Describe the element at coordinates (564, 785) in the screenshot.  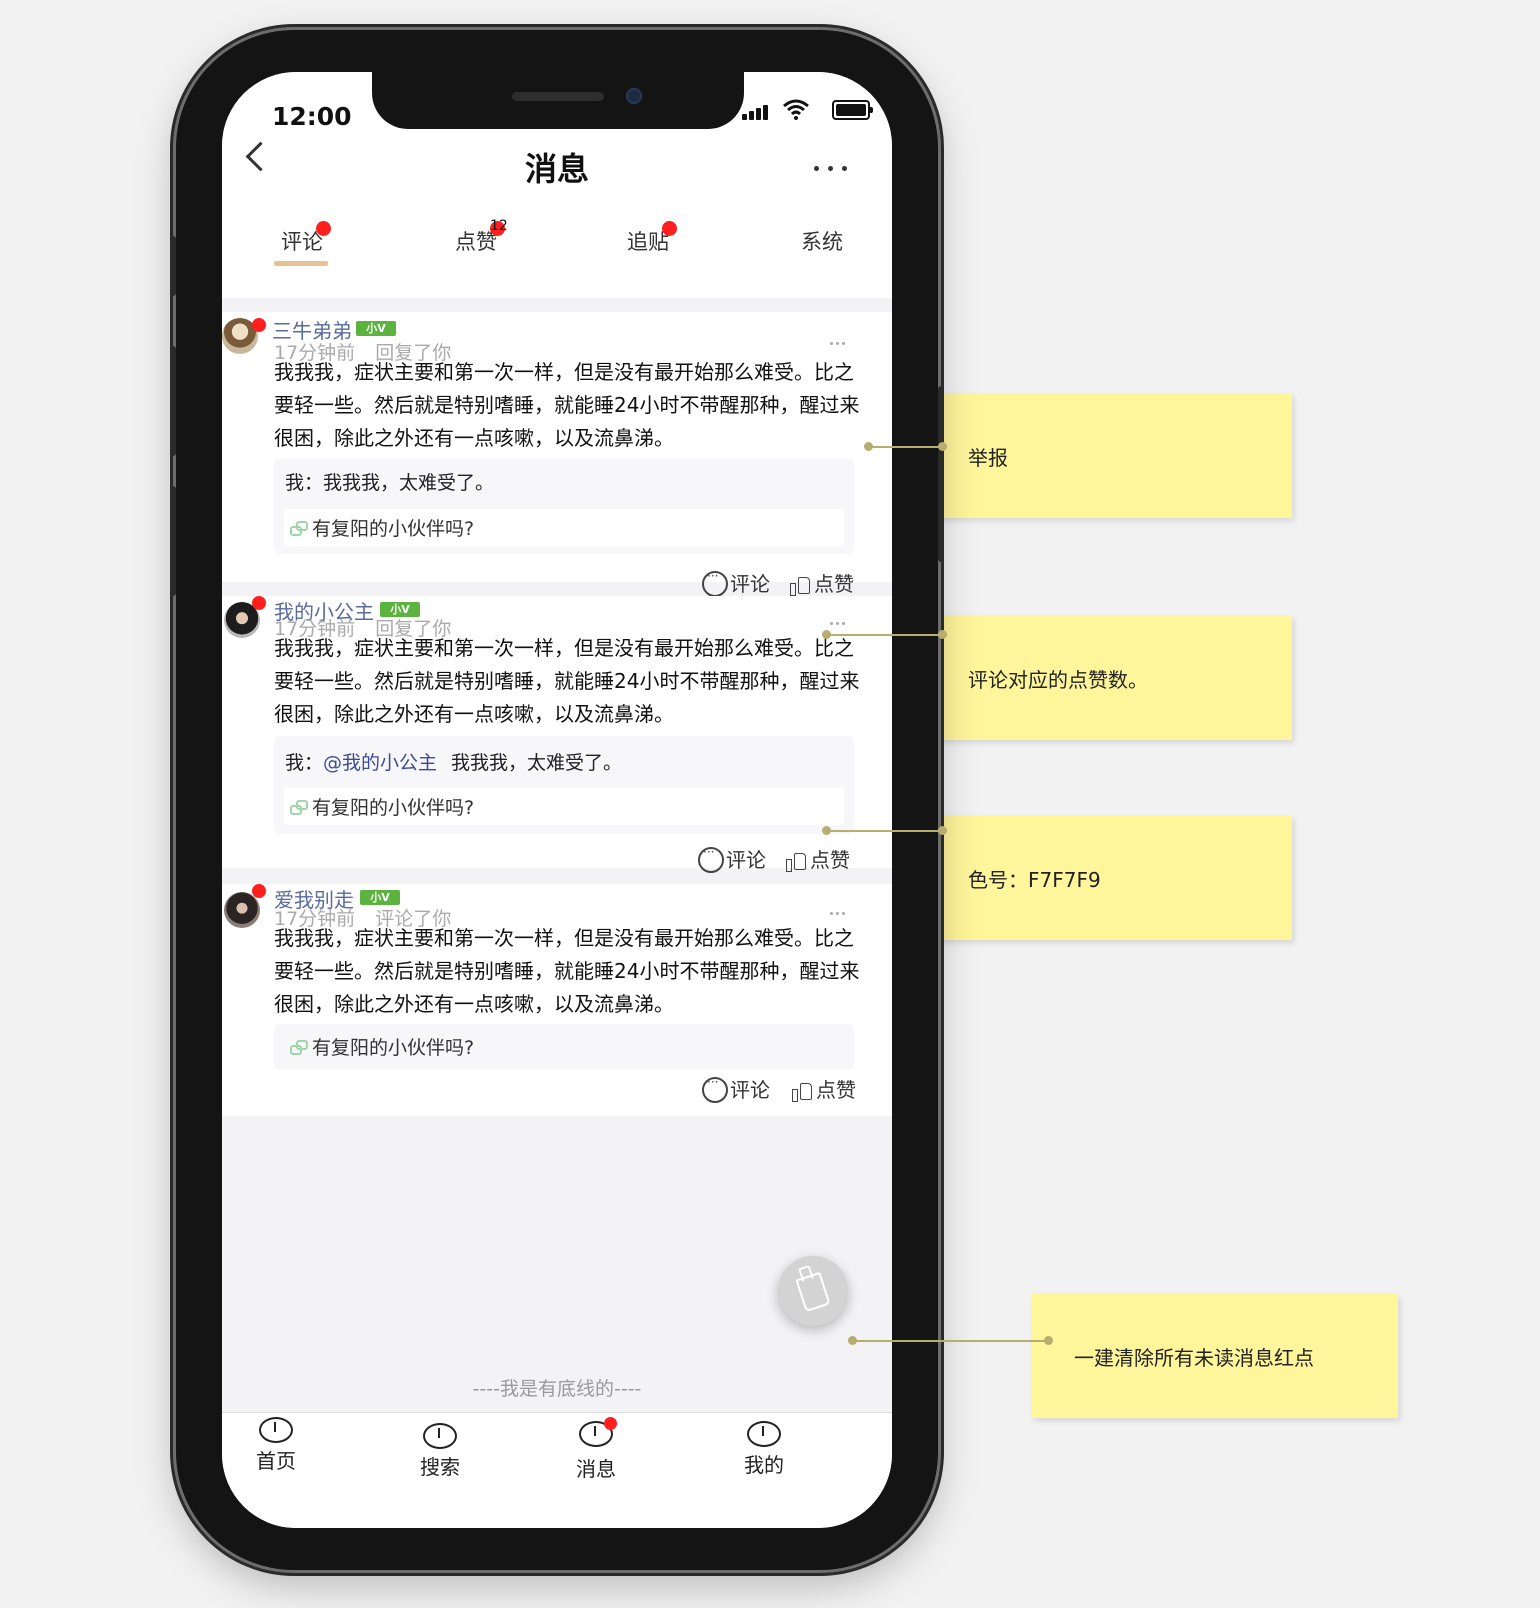
I see `quoted-reply-box: 我：@我的小公主 我我我，太难受了。 有复阳的小伙伴吗?` at that location.